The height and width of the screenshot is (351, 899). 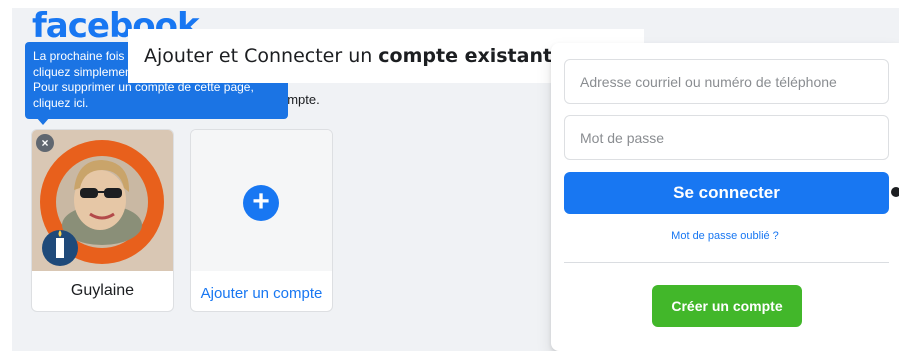 What do you see at coordinates (895, 192) in the screenshot?
I see `pointer-dot` at bounding box center [895, 192].